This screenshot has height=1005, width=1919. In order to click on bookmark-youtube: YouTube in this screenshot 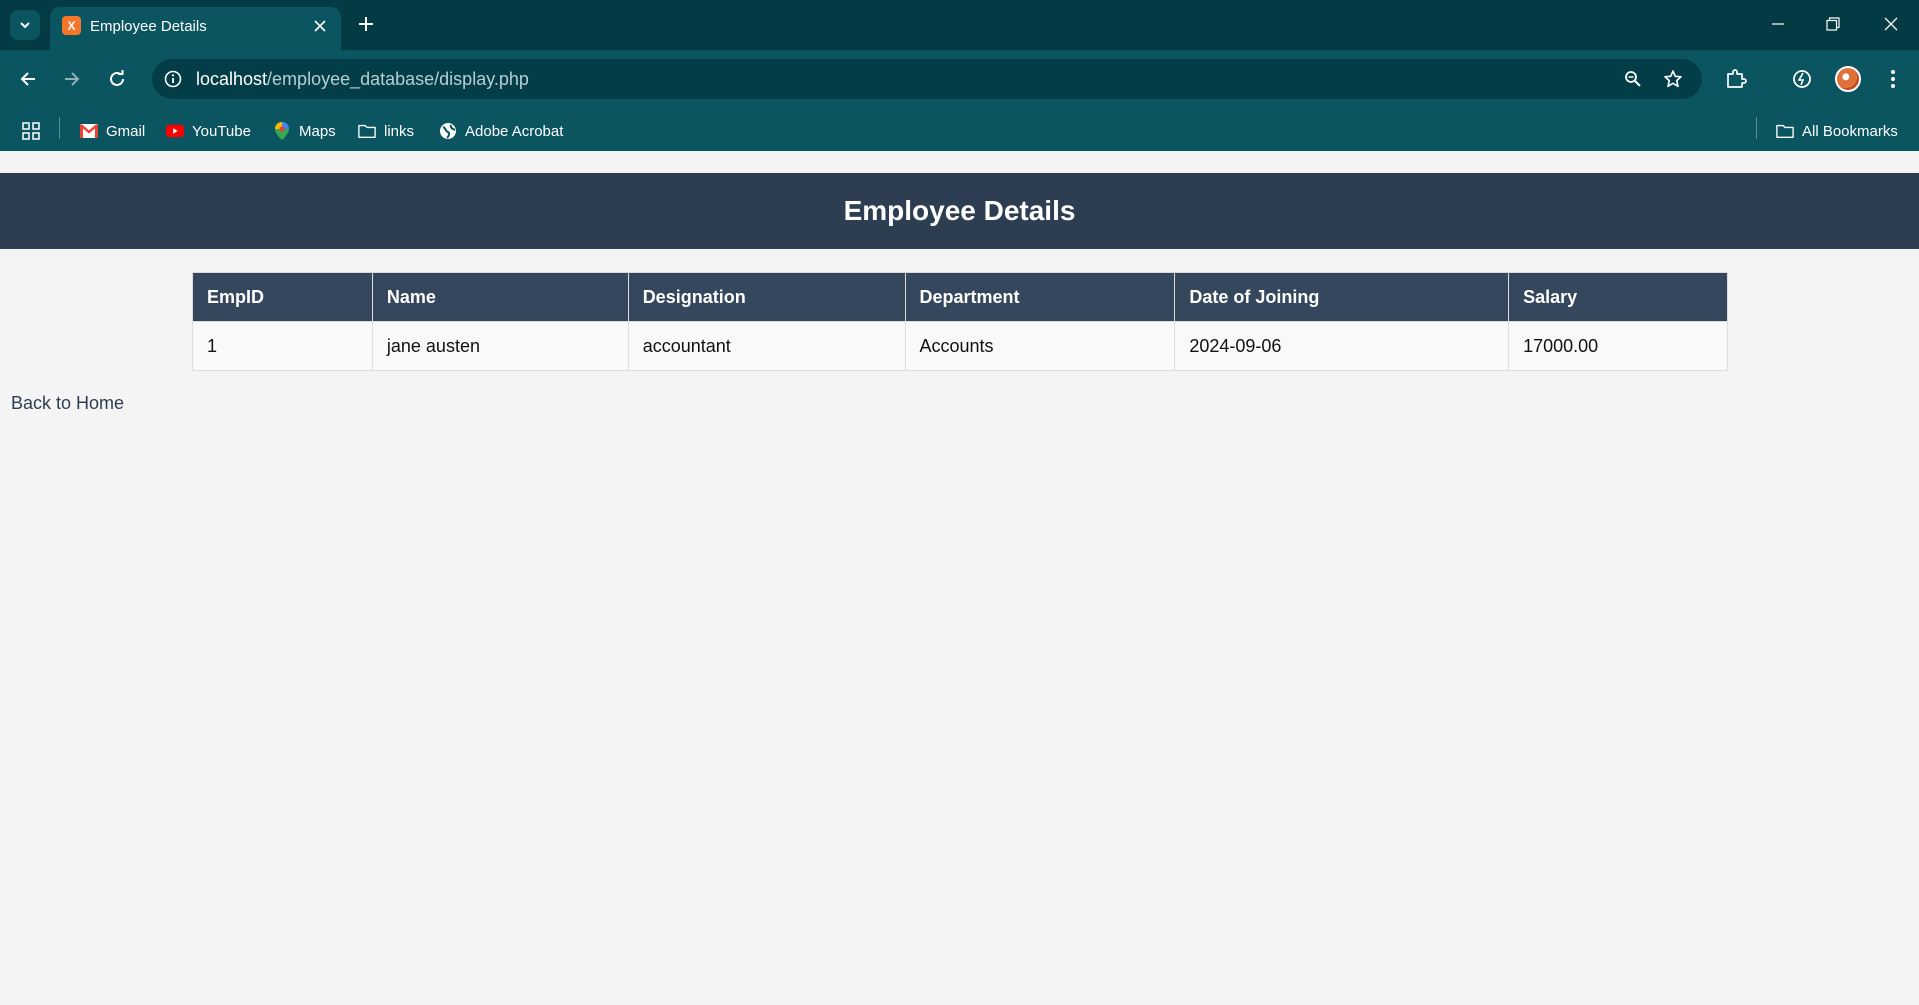, I will do `click(208, 131)`.